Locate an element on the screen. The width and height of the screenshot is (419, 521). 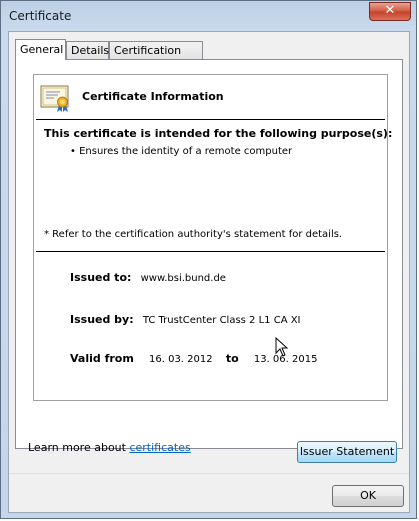
issuer-statement-label: Issuer Statement is located at coordinates (347, 451).